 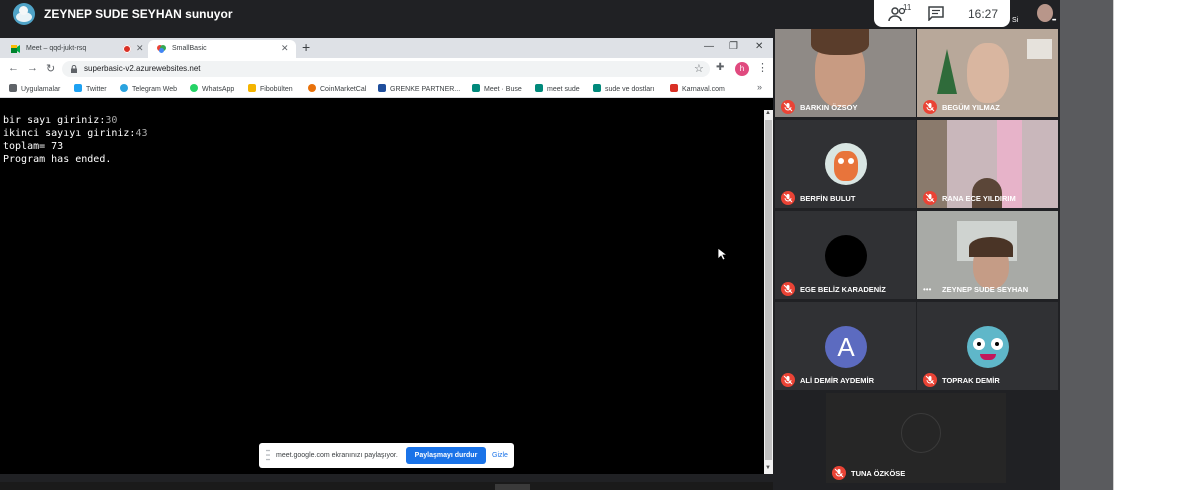 I want to click on participant-name: BERFİN BULUT, so click(x=828, y=198).